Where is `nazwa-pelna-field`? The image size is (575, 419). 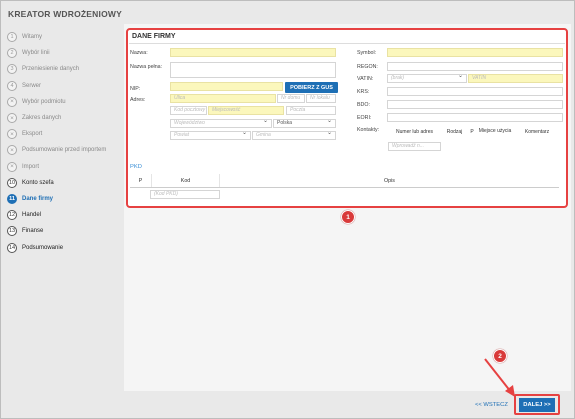
nazwa-pelna-field is located at coordinates (253, 70).